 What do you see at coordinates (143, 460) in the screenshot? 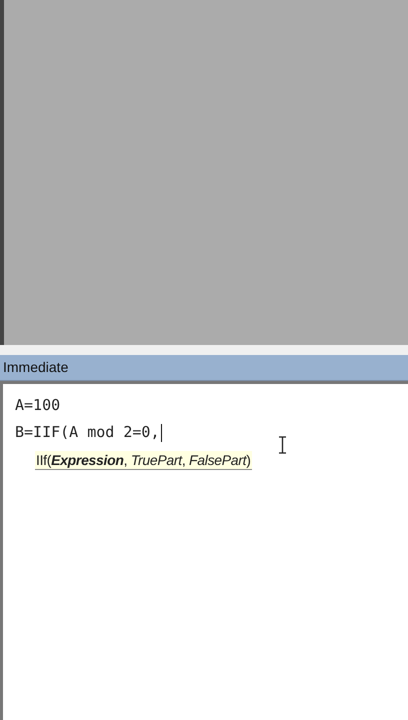
I see `parameter-tooltip: IIf(Expression, TruePart, FalsePart)` at bounding box center [143, 460].